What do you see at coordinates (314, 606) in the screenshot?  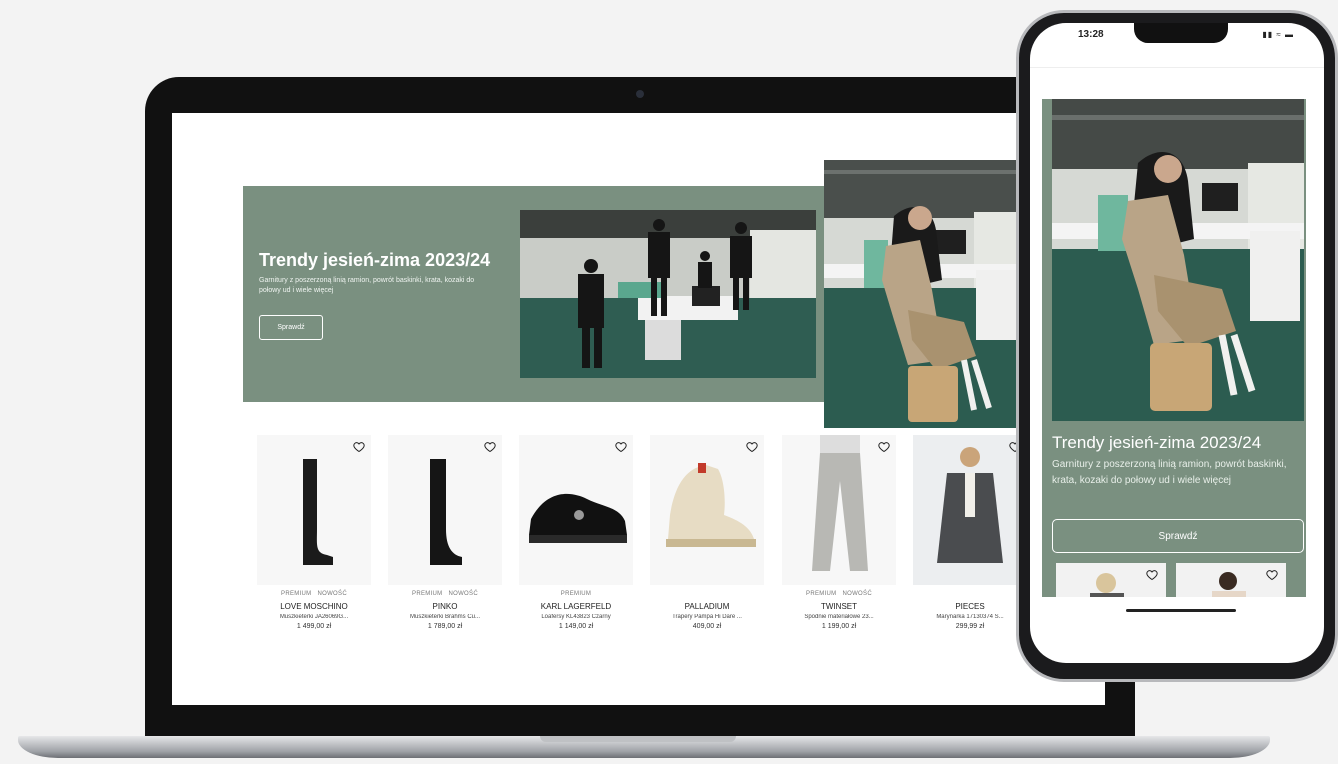 I see `product-brand: LOVE MOSCHINO` at bounding box center [314, 606].